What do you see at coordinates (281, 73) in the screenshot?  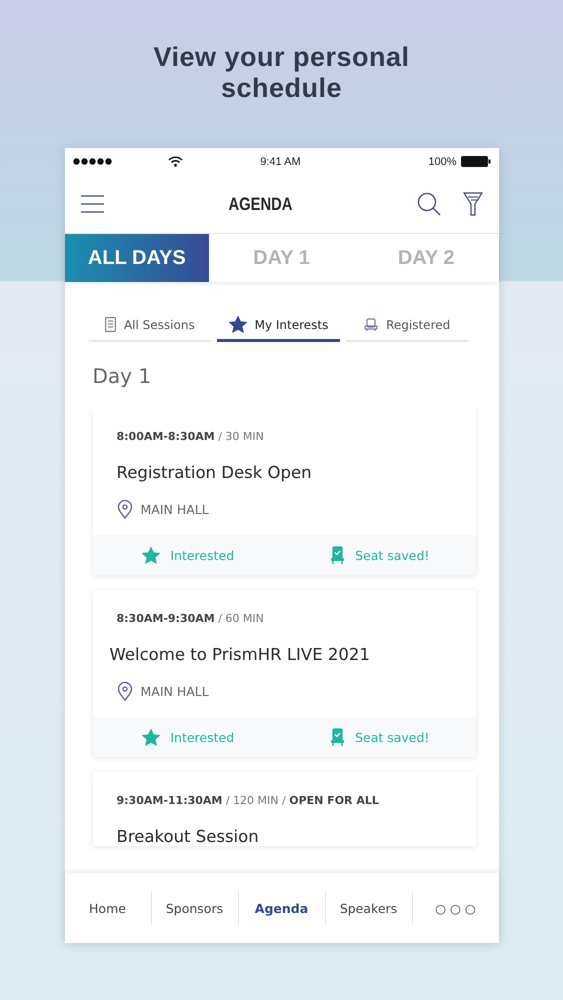 I see `headline: View your personal schedule` at bounding box center [281, 73].